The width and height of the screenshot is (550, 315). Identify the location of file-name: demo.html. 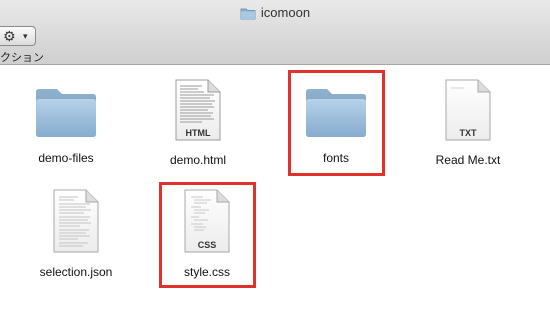
(198, 160).